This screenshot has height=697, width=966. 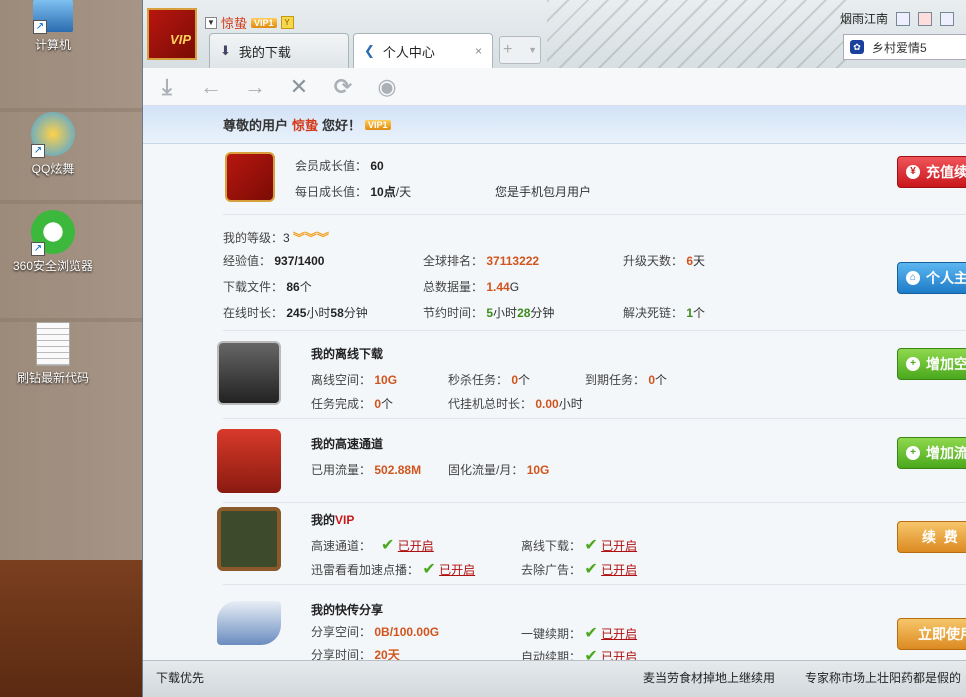 What do you see at coordinates (180, 677) in the screenshot?
I see `status-left: 下载优先` at bounding box center [180, 677].